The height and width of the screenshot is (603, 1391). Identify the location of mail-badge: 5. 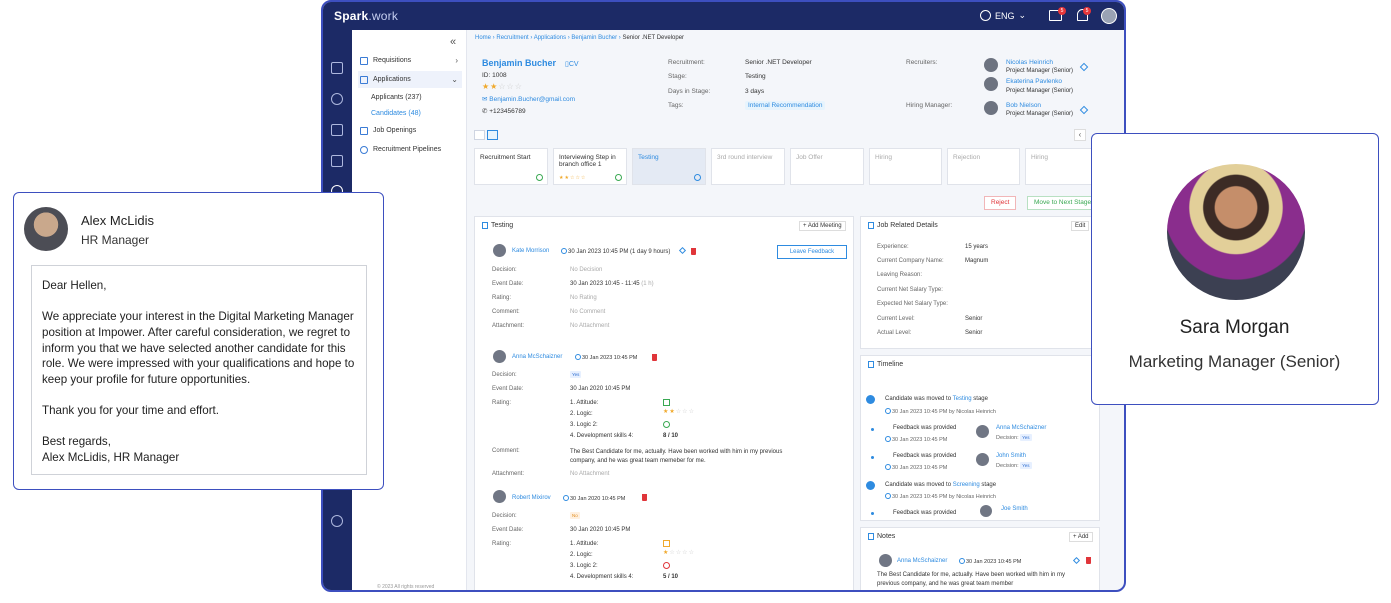
(1062, 11).